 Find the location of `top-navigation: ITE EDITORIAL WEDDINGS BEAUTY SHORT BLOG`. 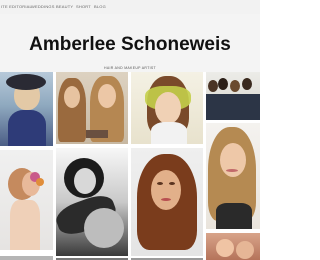

top-navigation: ITE EDITORIAL WEDDINGS BEAUTY SHORT BLOG is located at coordinates (130, 7).